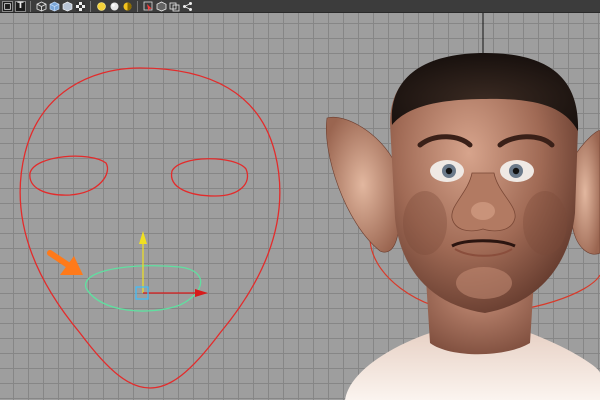 The height and width of the screenshot is (400, 600). I want to click on camera-view-icon, so click(7, 6).